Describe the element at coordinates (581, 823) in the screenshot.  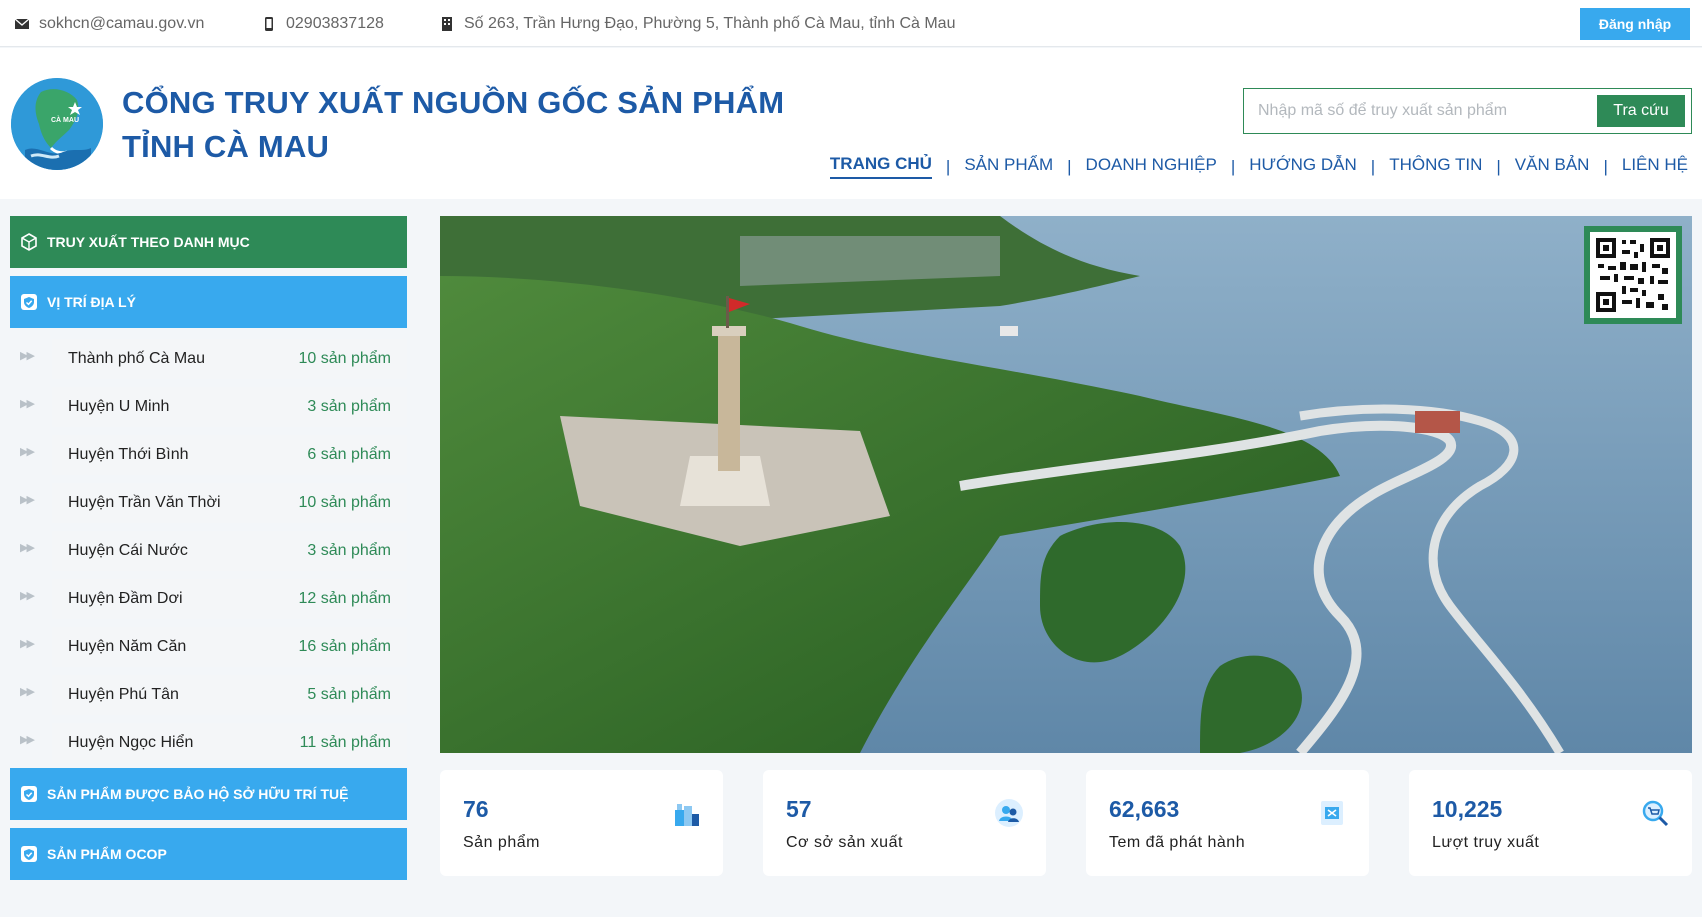
I see `stat-card-products: 76 Sản phẩm` at that location.